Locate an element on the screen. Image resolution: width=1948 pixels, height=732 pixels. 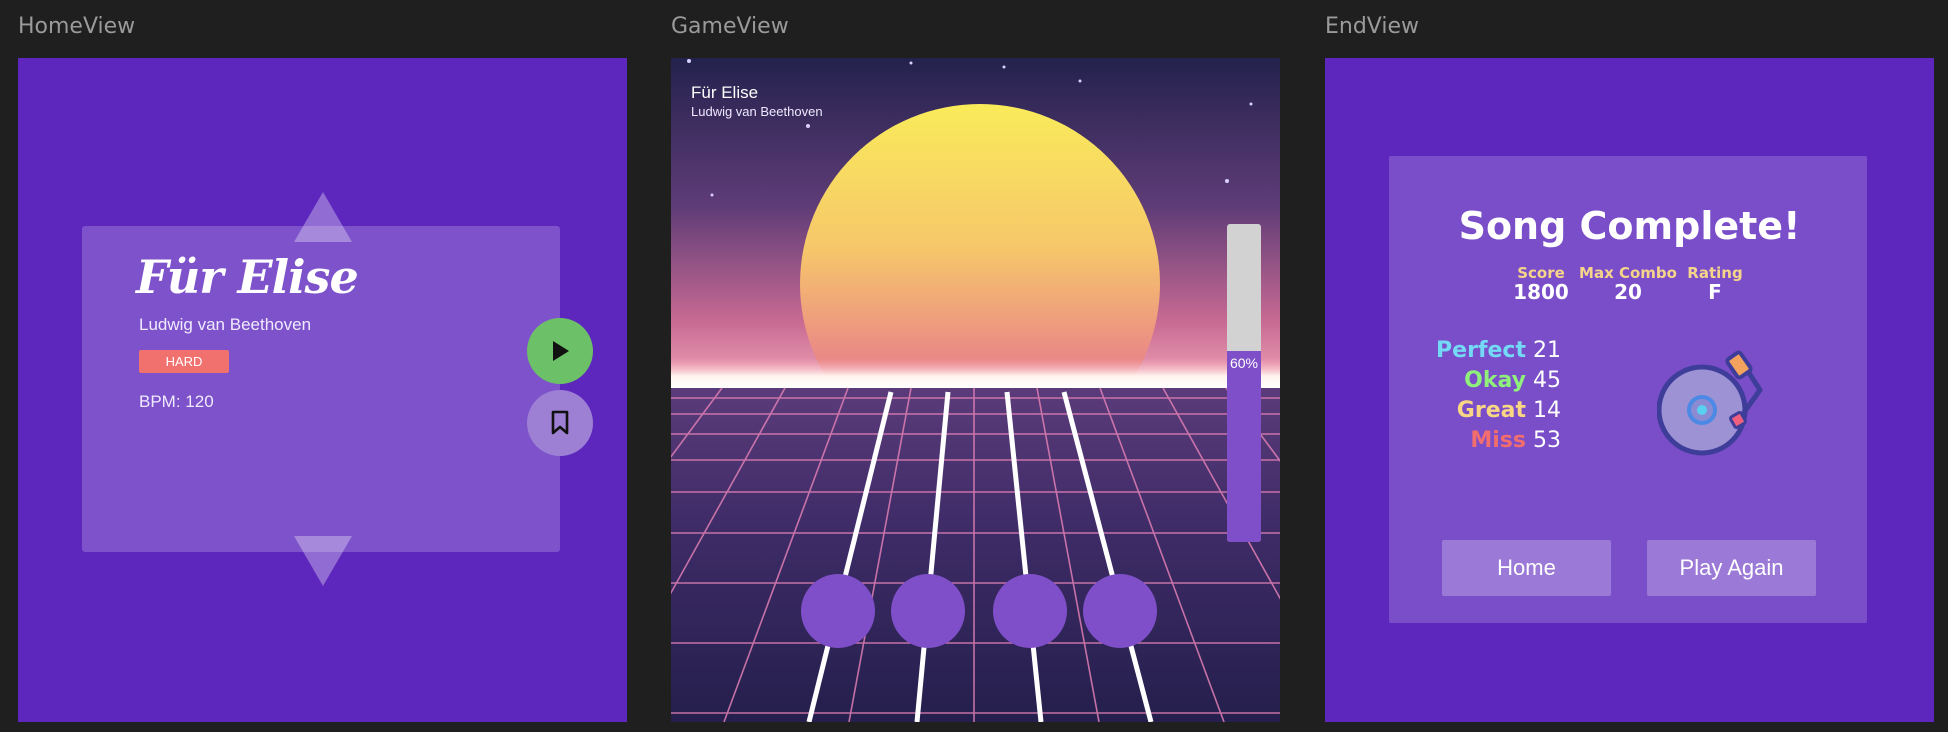
triangle-down-icon is located at coordinates (323, 561).